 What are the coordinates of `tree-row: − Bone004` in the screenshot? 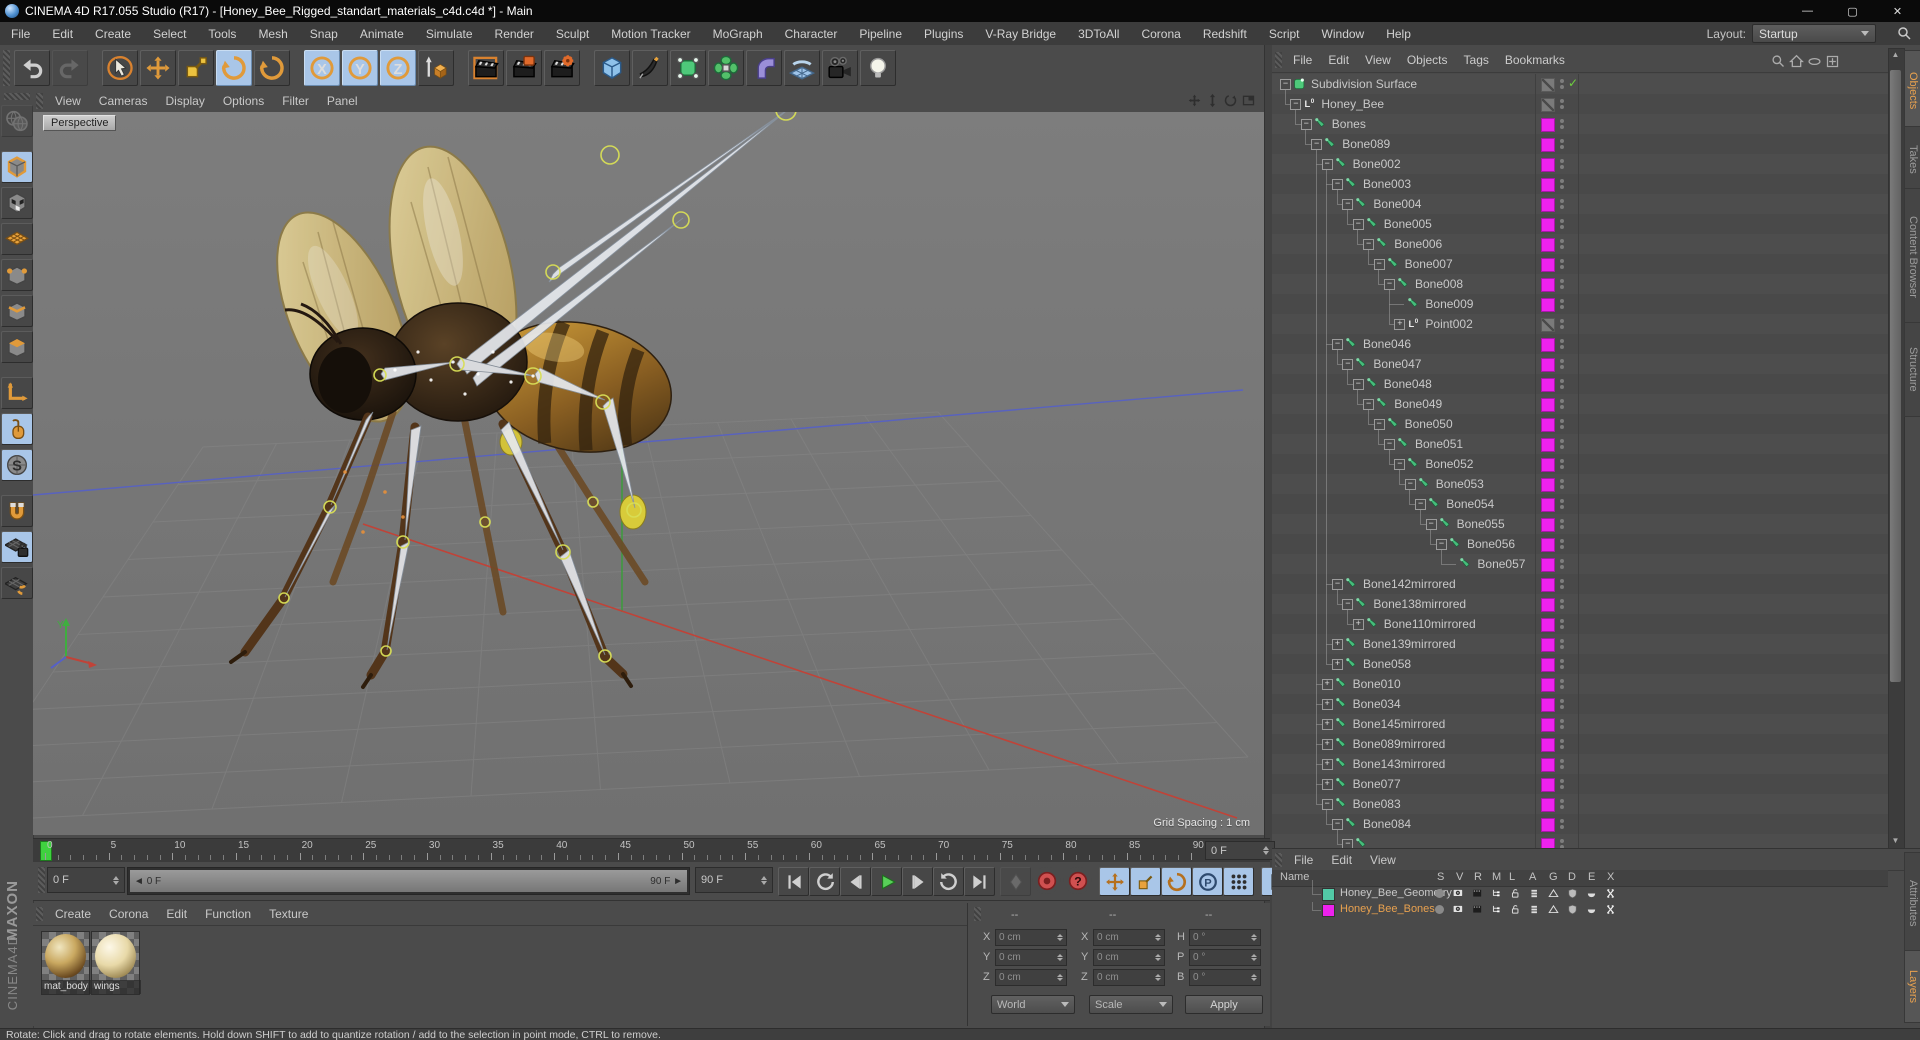 It's located at (1580, 204).